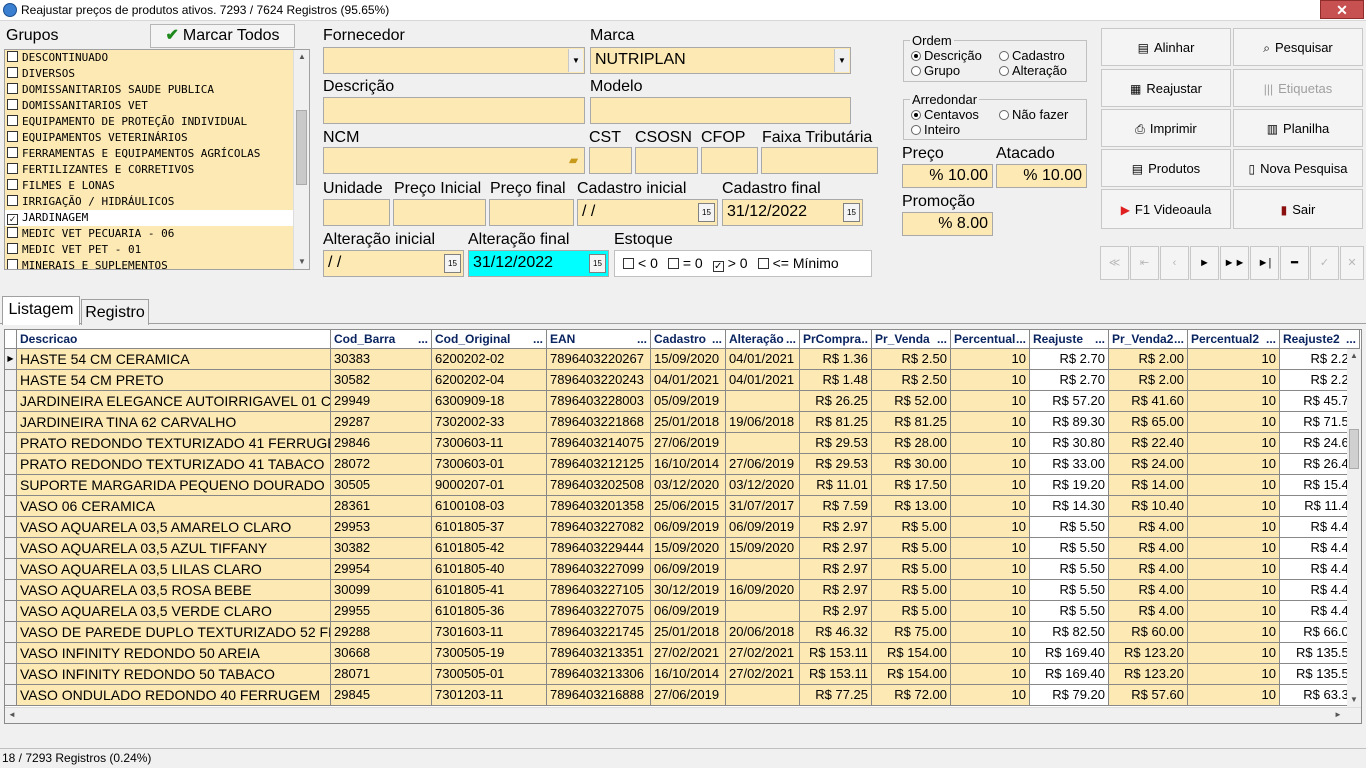  Describe the element at coordinates (720, 110) in the screenshot. I see `modelo-input` at that location.